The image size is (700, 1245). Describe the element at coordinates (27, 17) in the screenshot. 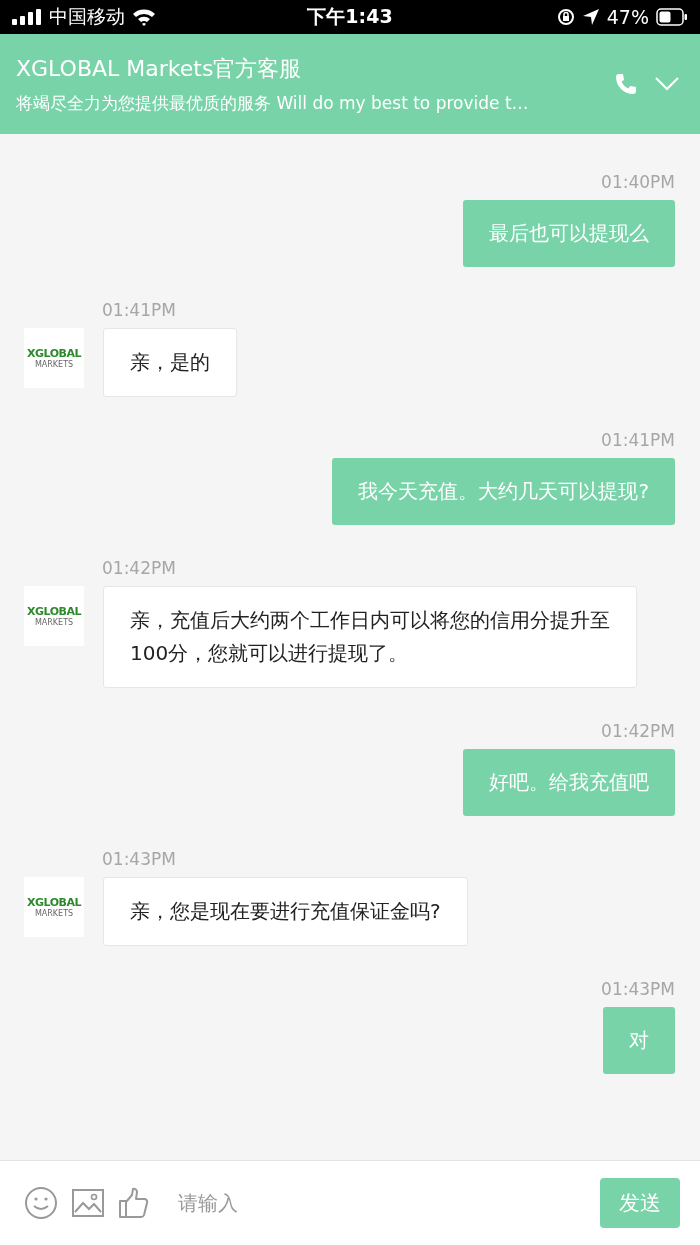

I see `signal-icon` at that location.